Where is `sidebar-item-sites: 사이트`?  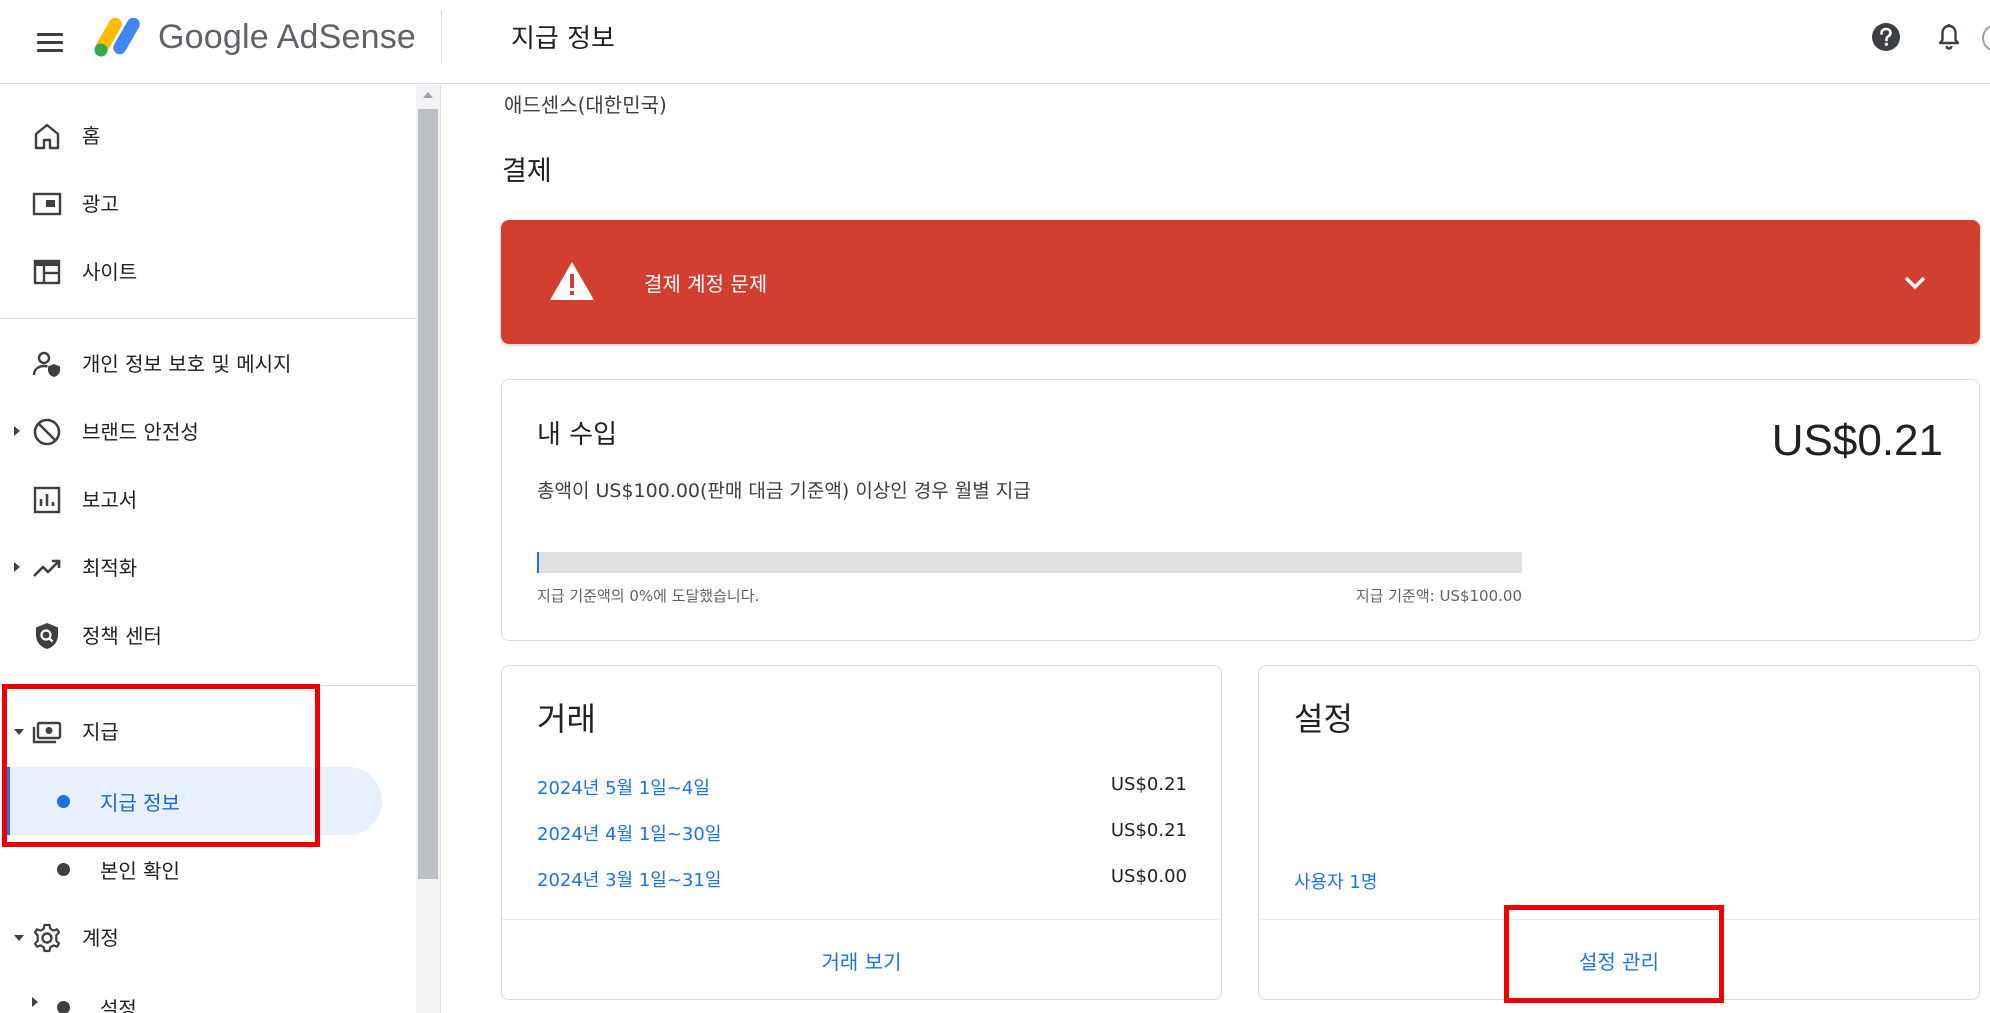
sidebar-item-sites: 사이트 is located at coordinates (208, 271).